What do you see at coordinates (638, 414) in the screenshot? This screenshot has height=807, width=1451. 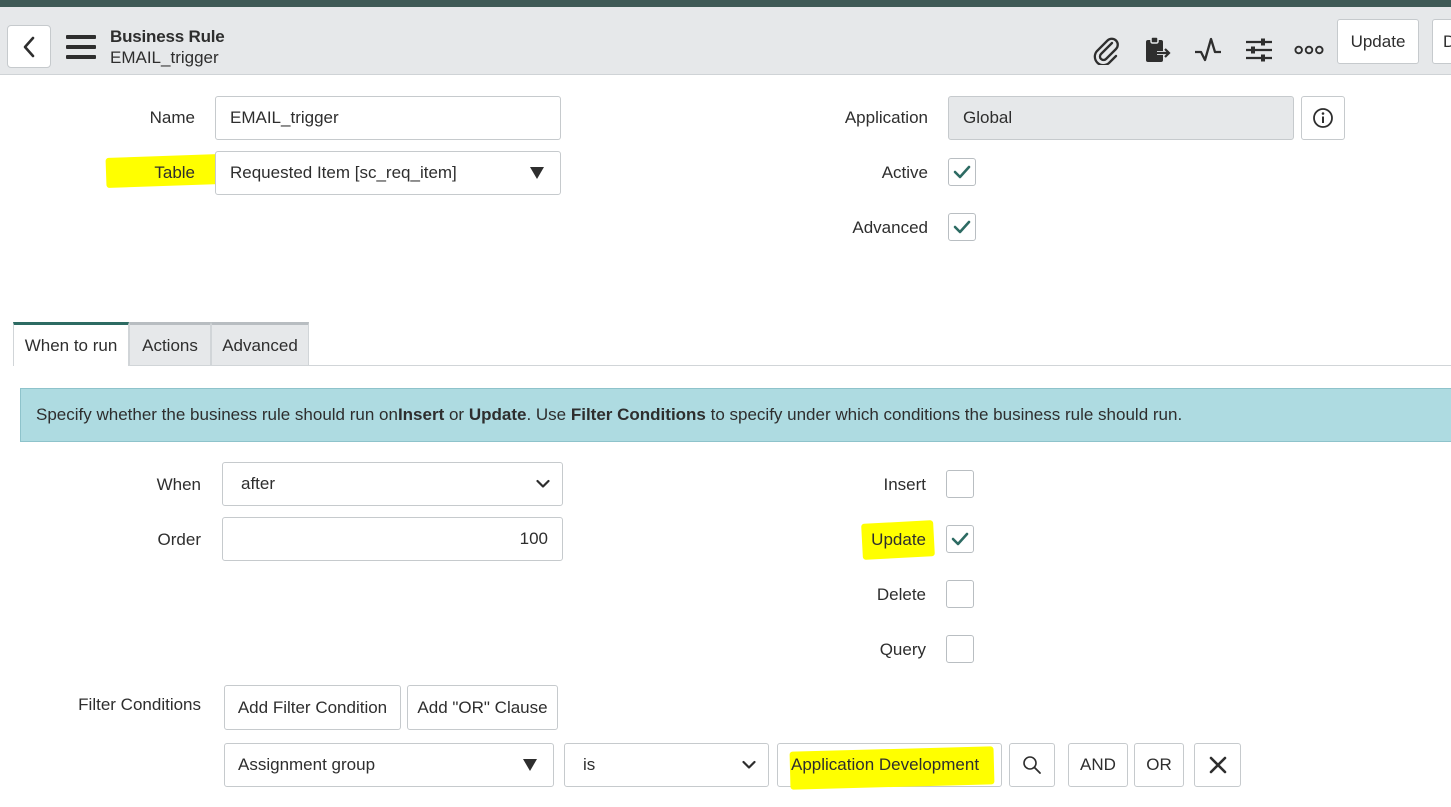 I see `info-filter-conditions: Filter Conditions` at bounding box center [638, 414].